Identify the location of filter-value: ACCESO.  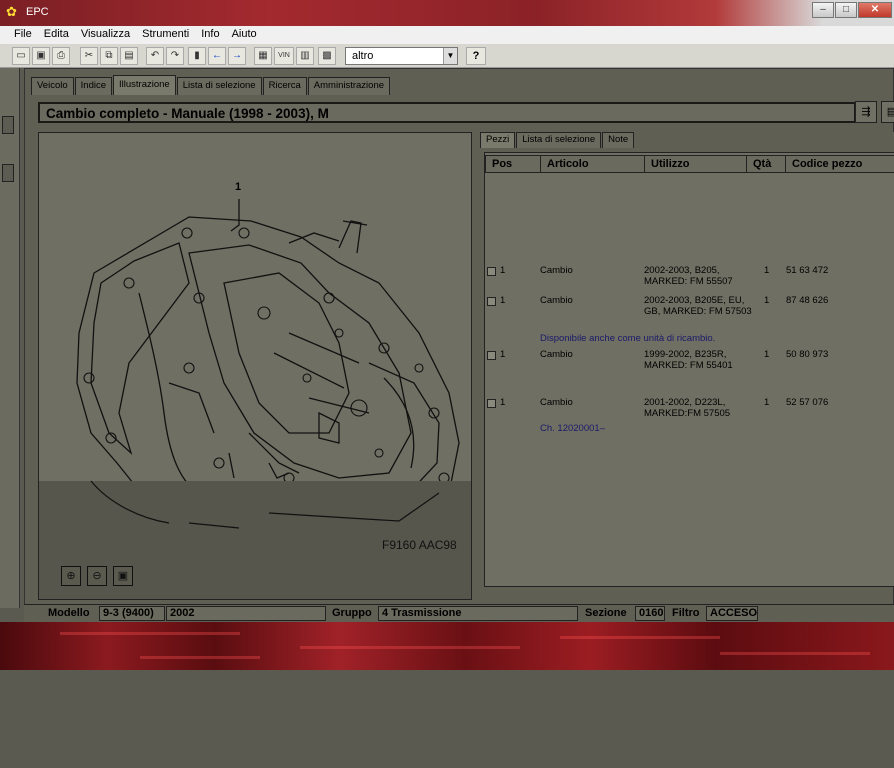
(732, 613).